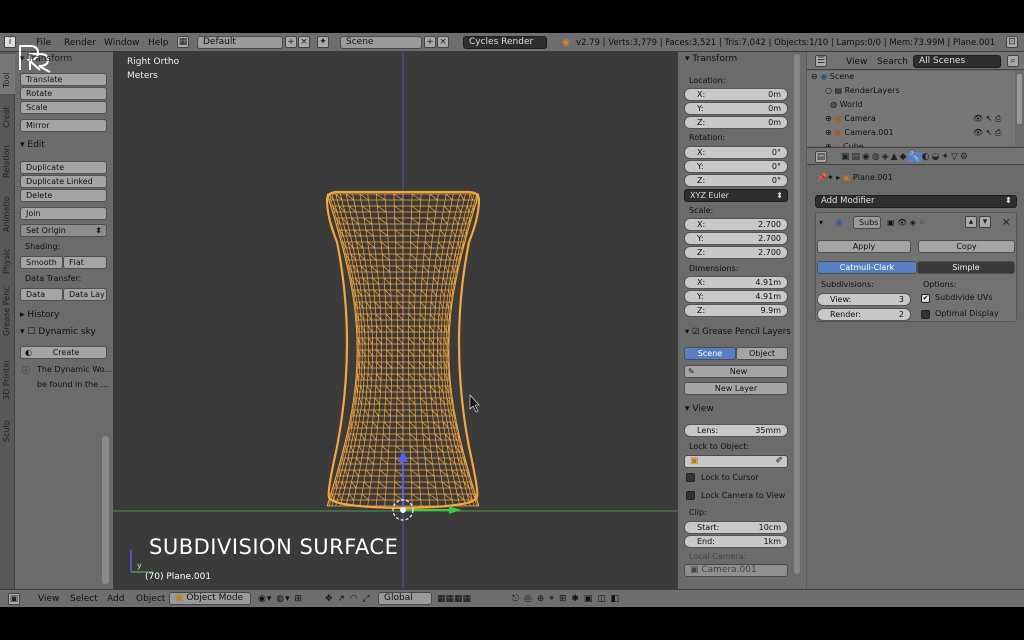 Image resolution: width=1024 pixels, height=640 pixels. Describe the element at coordinates (736, 430) in the screenshot. I see `lens-field: Lens: 35mm` at that location.